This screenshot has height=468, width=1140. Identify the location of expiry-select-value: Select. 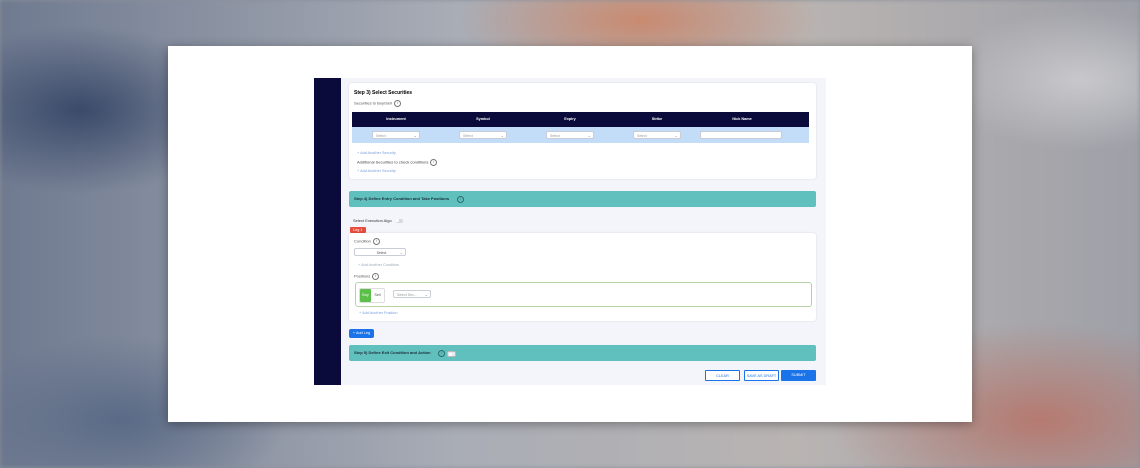
(555, 136).